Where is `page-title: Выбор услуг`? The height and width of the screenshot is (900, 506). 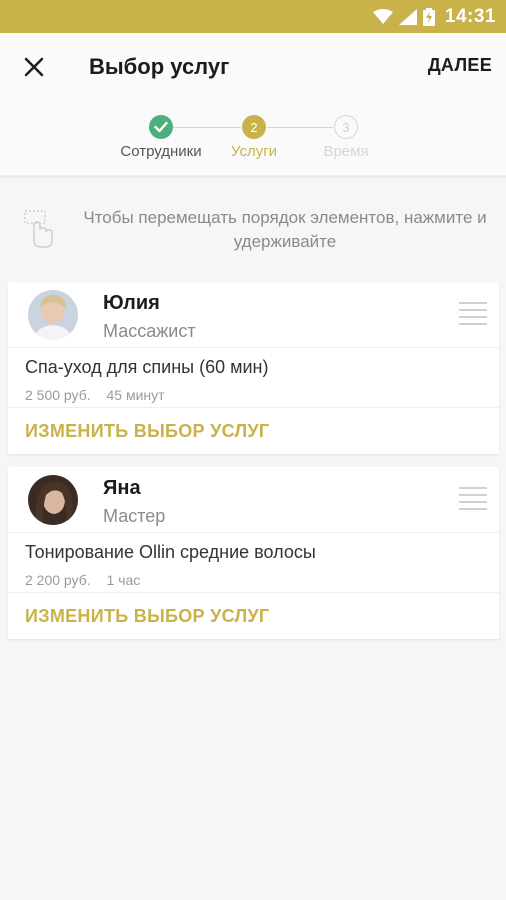 page-title: Выбор услуг is located at coordinates (159, 66).